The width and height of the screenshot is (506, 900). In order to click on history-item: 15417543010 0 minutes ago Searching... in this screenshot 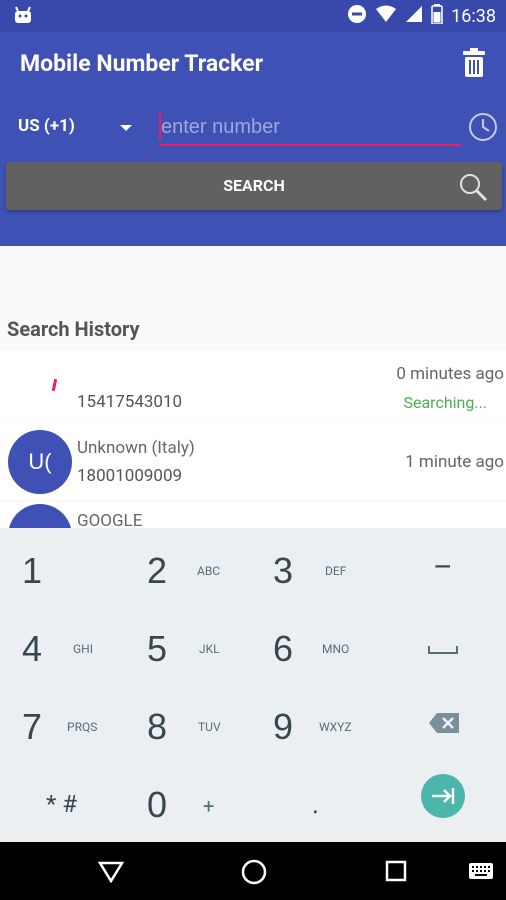, I will do `click(253, 387)`.